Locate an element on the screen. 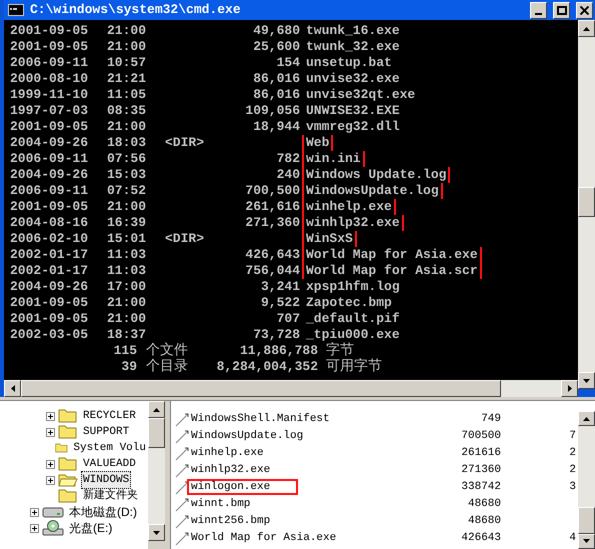 Image resolution: width=595 pixels, height=549 pixels. file-date: 1999-11-10 is located at coordinates (50, 95).